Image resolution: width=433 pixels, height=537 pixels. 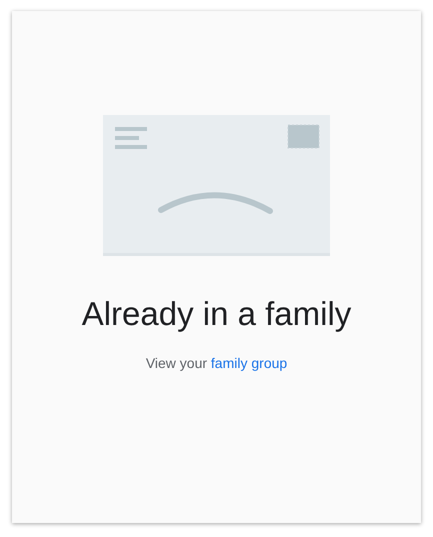 I want to click on message: View your family group, so click(x=217, y=363).